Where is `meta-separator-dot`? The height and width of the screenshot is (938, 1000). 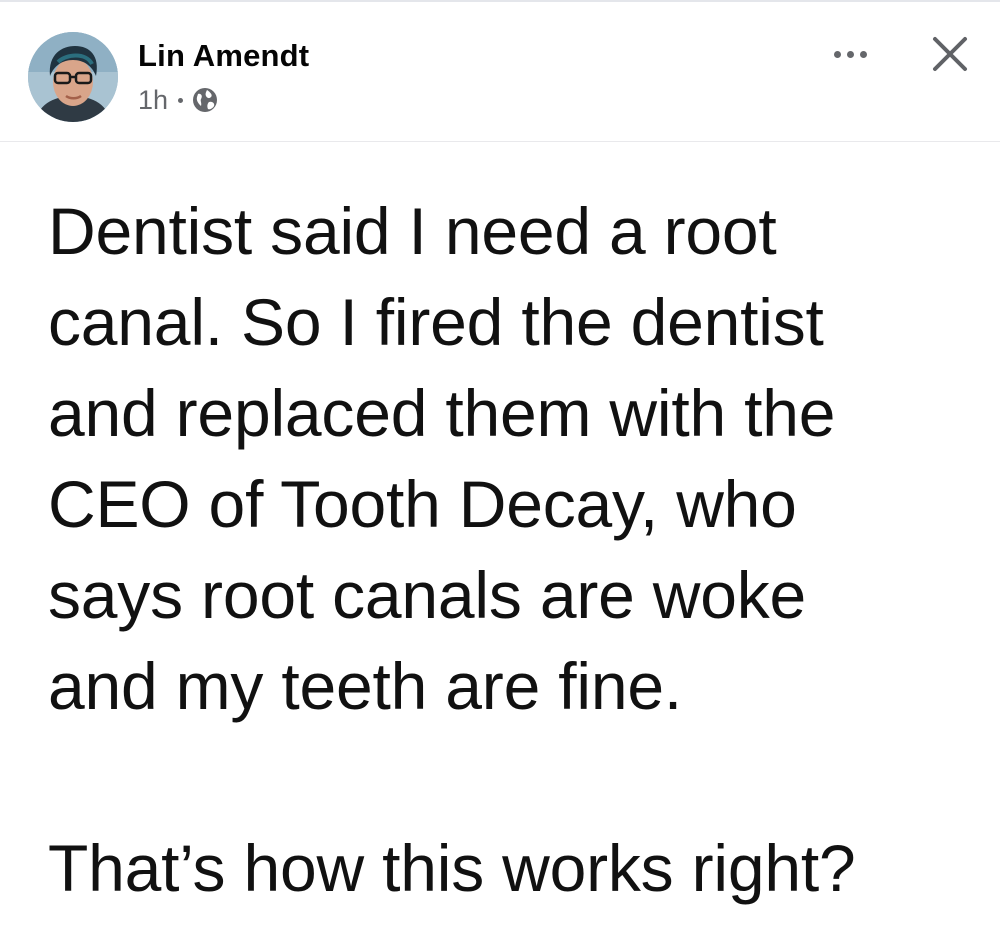 meta-separator-dot is located at coordinates (181, 100).